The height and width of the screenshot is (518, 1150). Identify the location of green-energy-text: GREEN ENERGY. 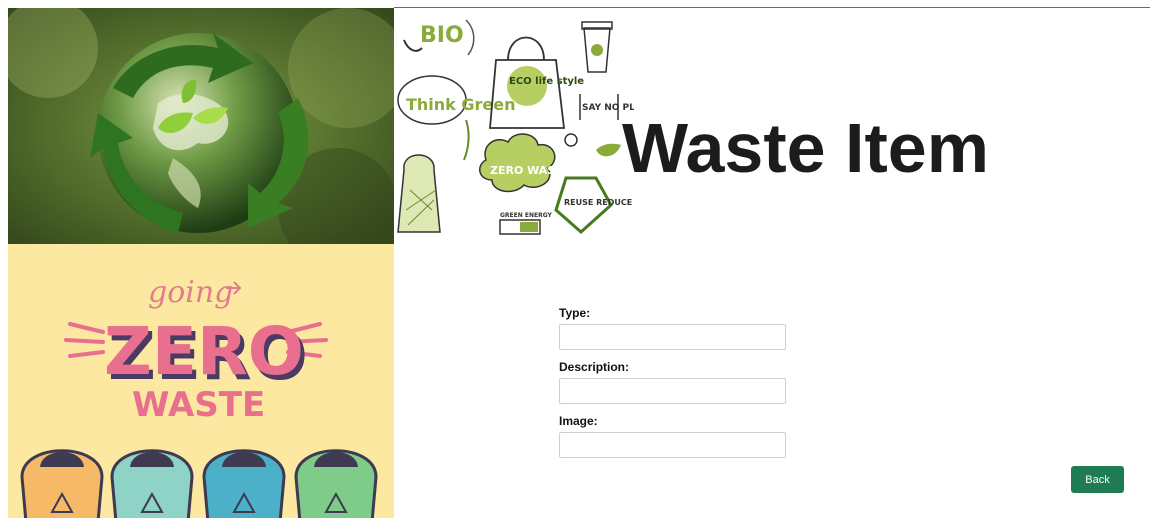
(526, 215).